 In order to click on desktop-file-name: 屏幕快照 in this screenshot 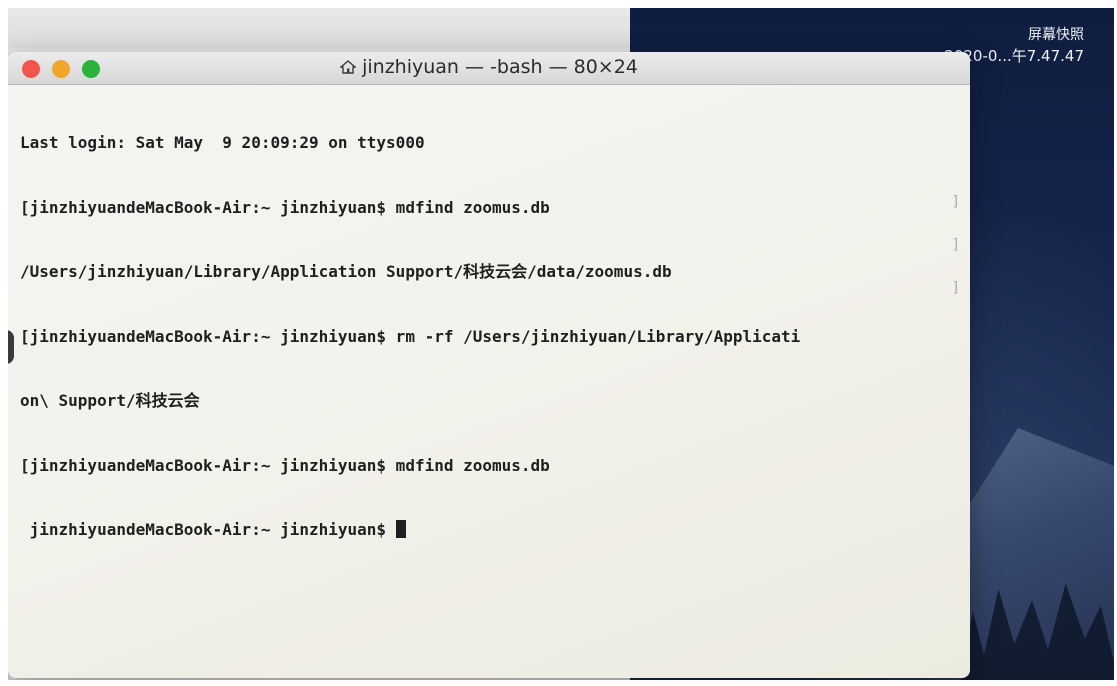, I will do `click(1056, 35)`.